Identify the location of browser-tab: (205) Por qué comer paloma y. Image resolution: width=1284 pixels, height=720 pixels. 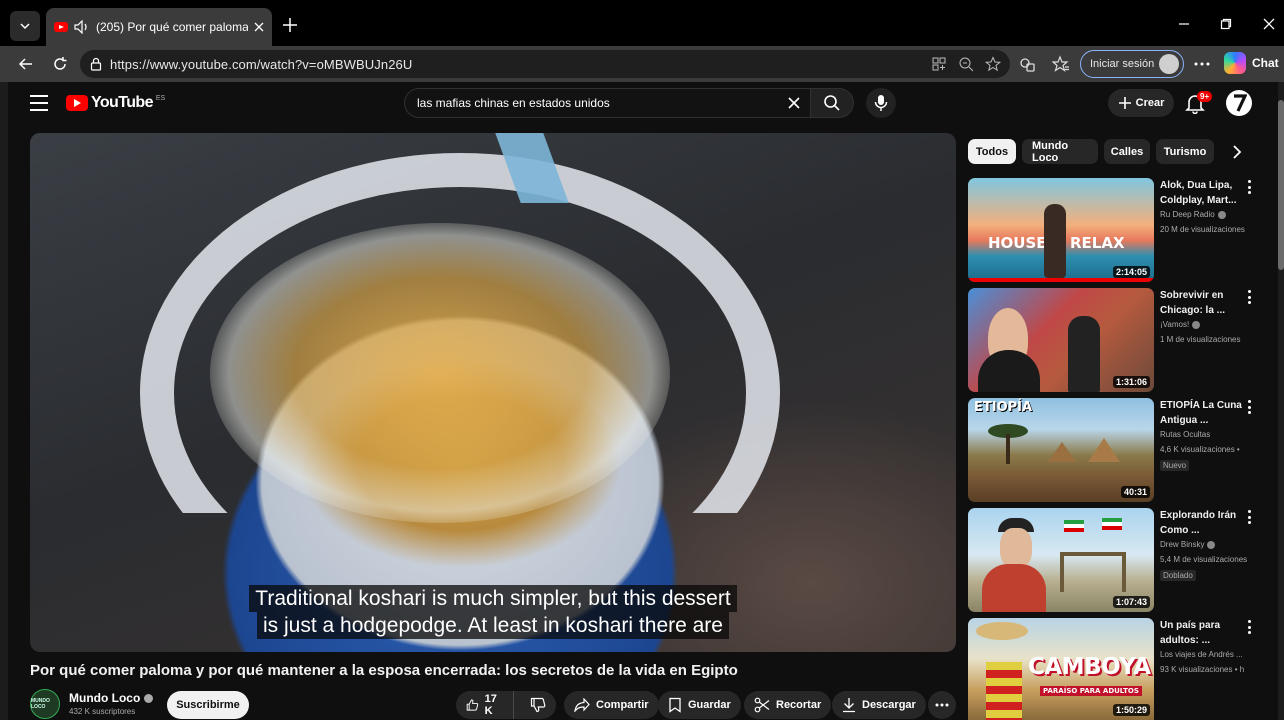
(159, 27).